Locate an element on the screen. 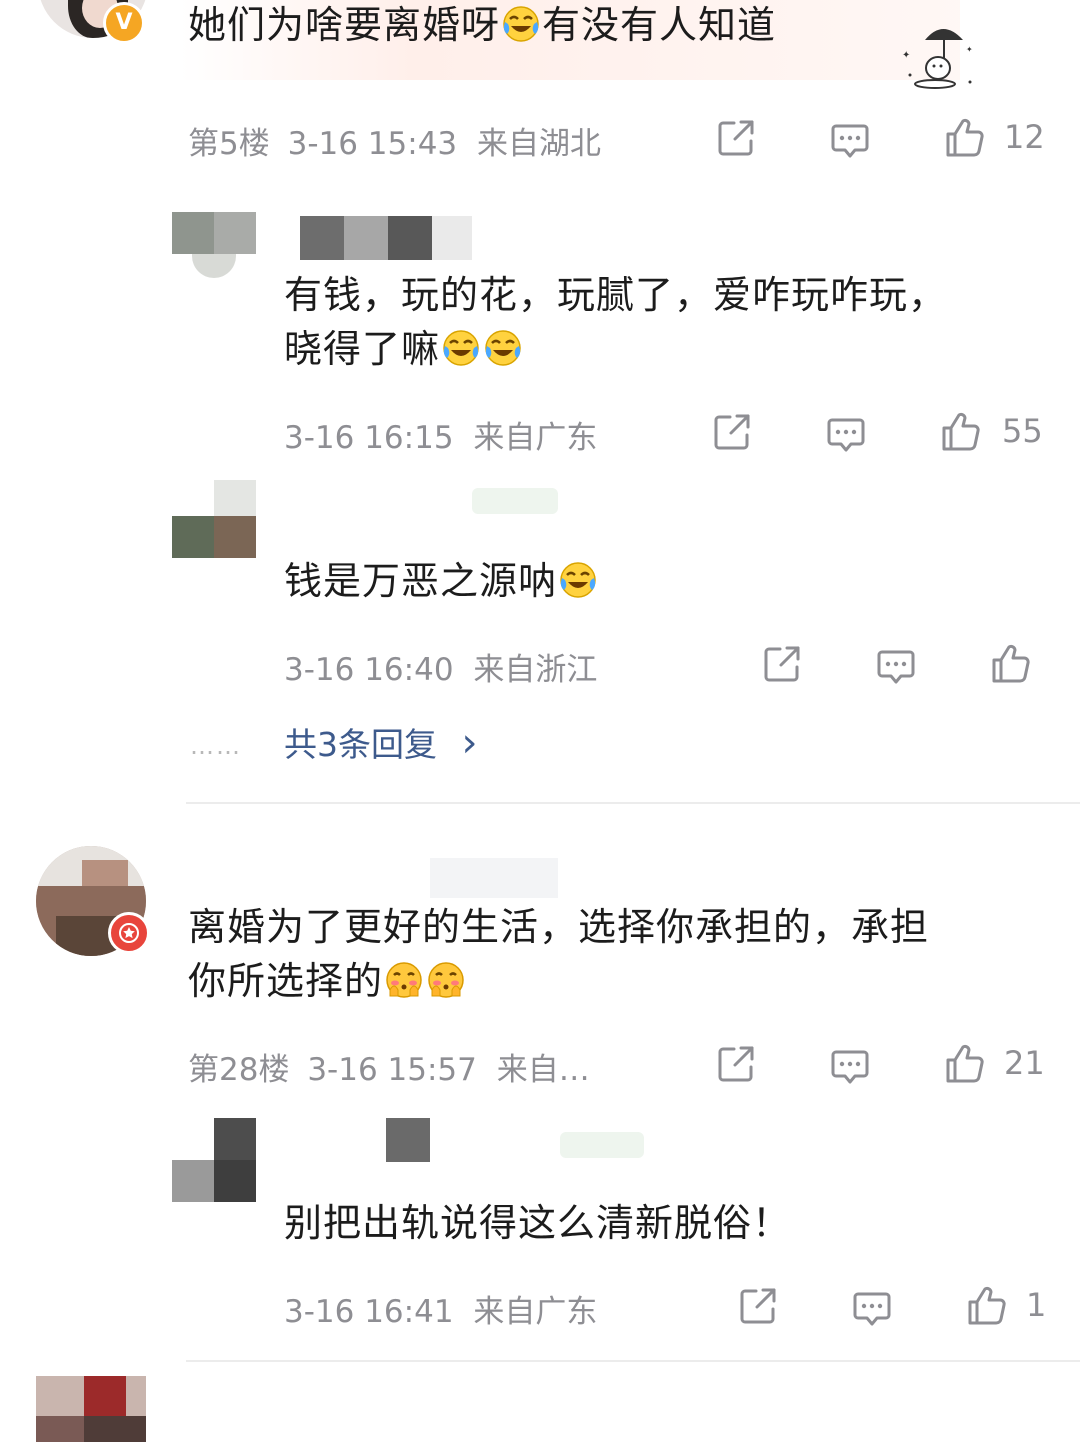  commenter-avatar is located at coordinates (91, 1409).